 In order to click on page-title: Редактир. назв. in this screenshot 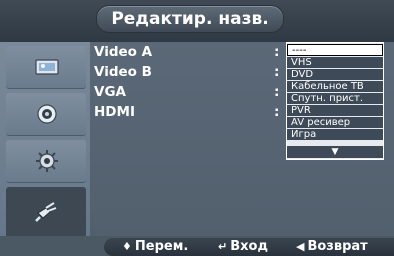, I will do `click(190, 19)`.